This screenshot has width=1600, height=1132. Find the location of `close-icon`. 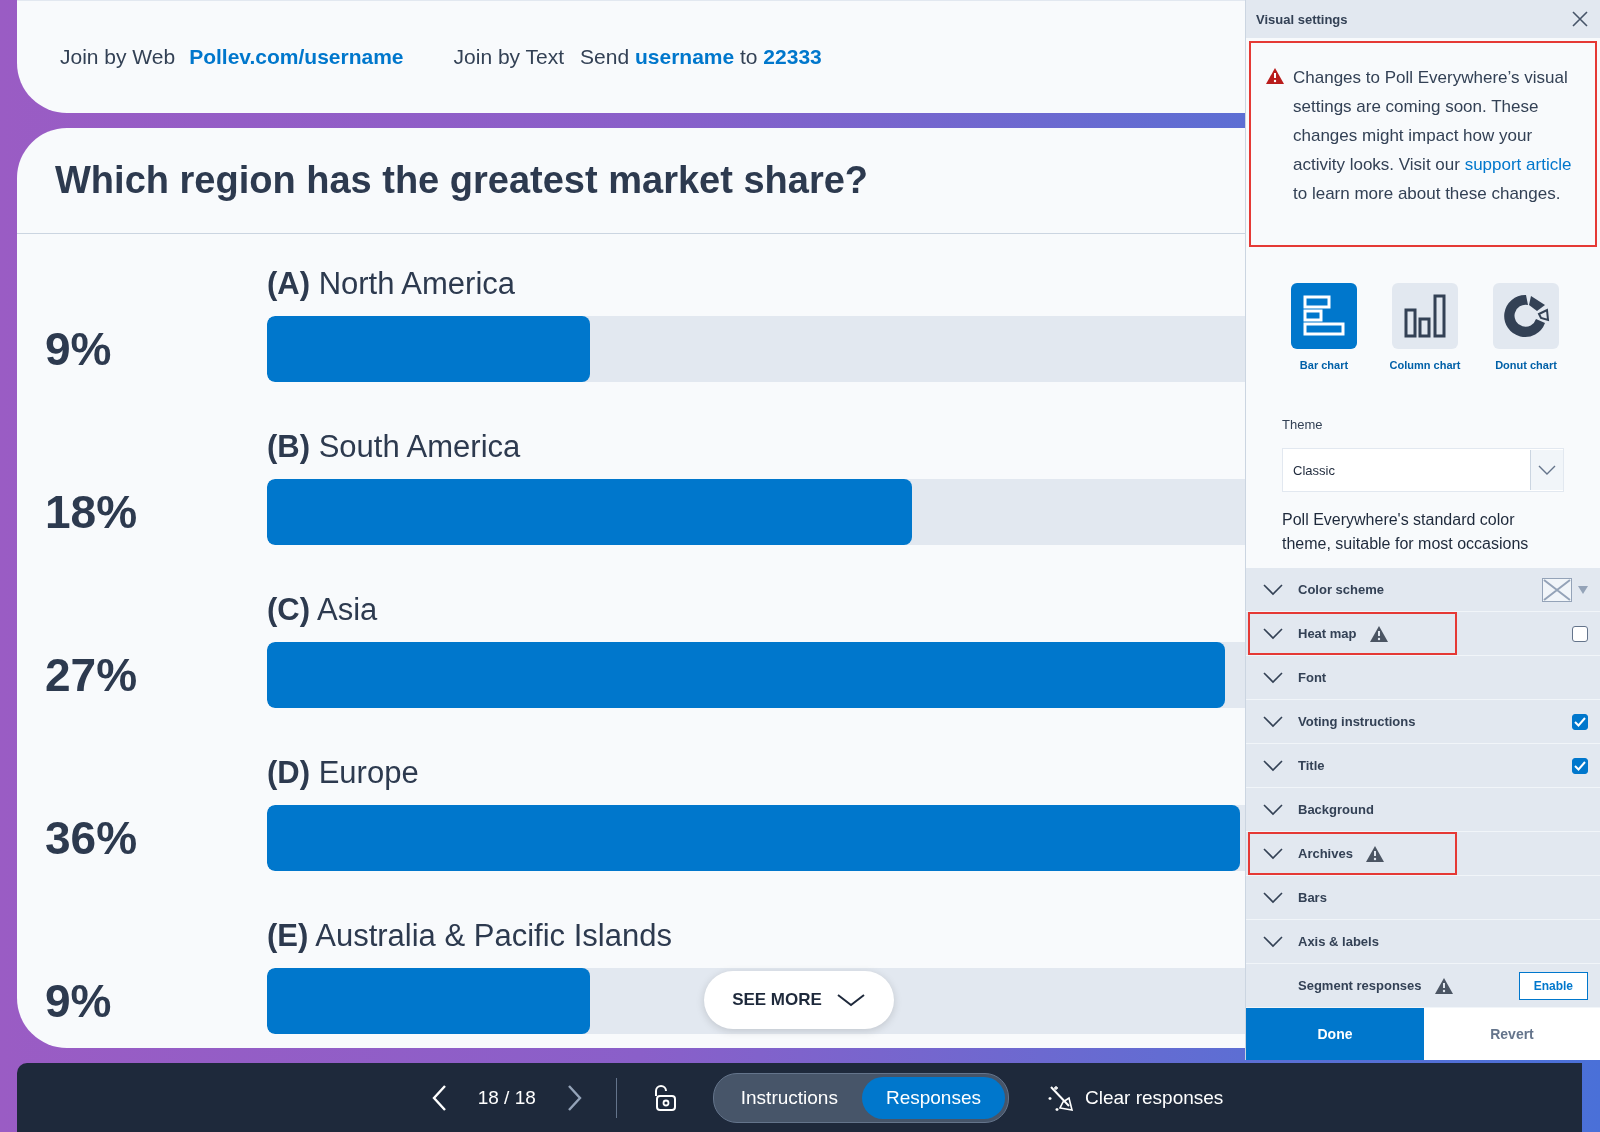

close-icon is located at coordinates (1580, 19).